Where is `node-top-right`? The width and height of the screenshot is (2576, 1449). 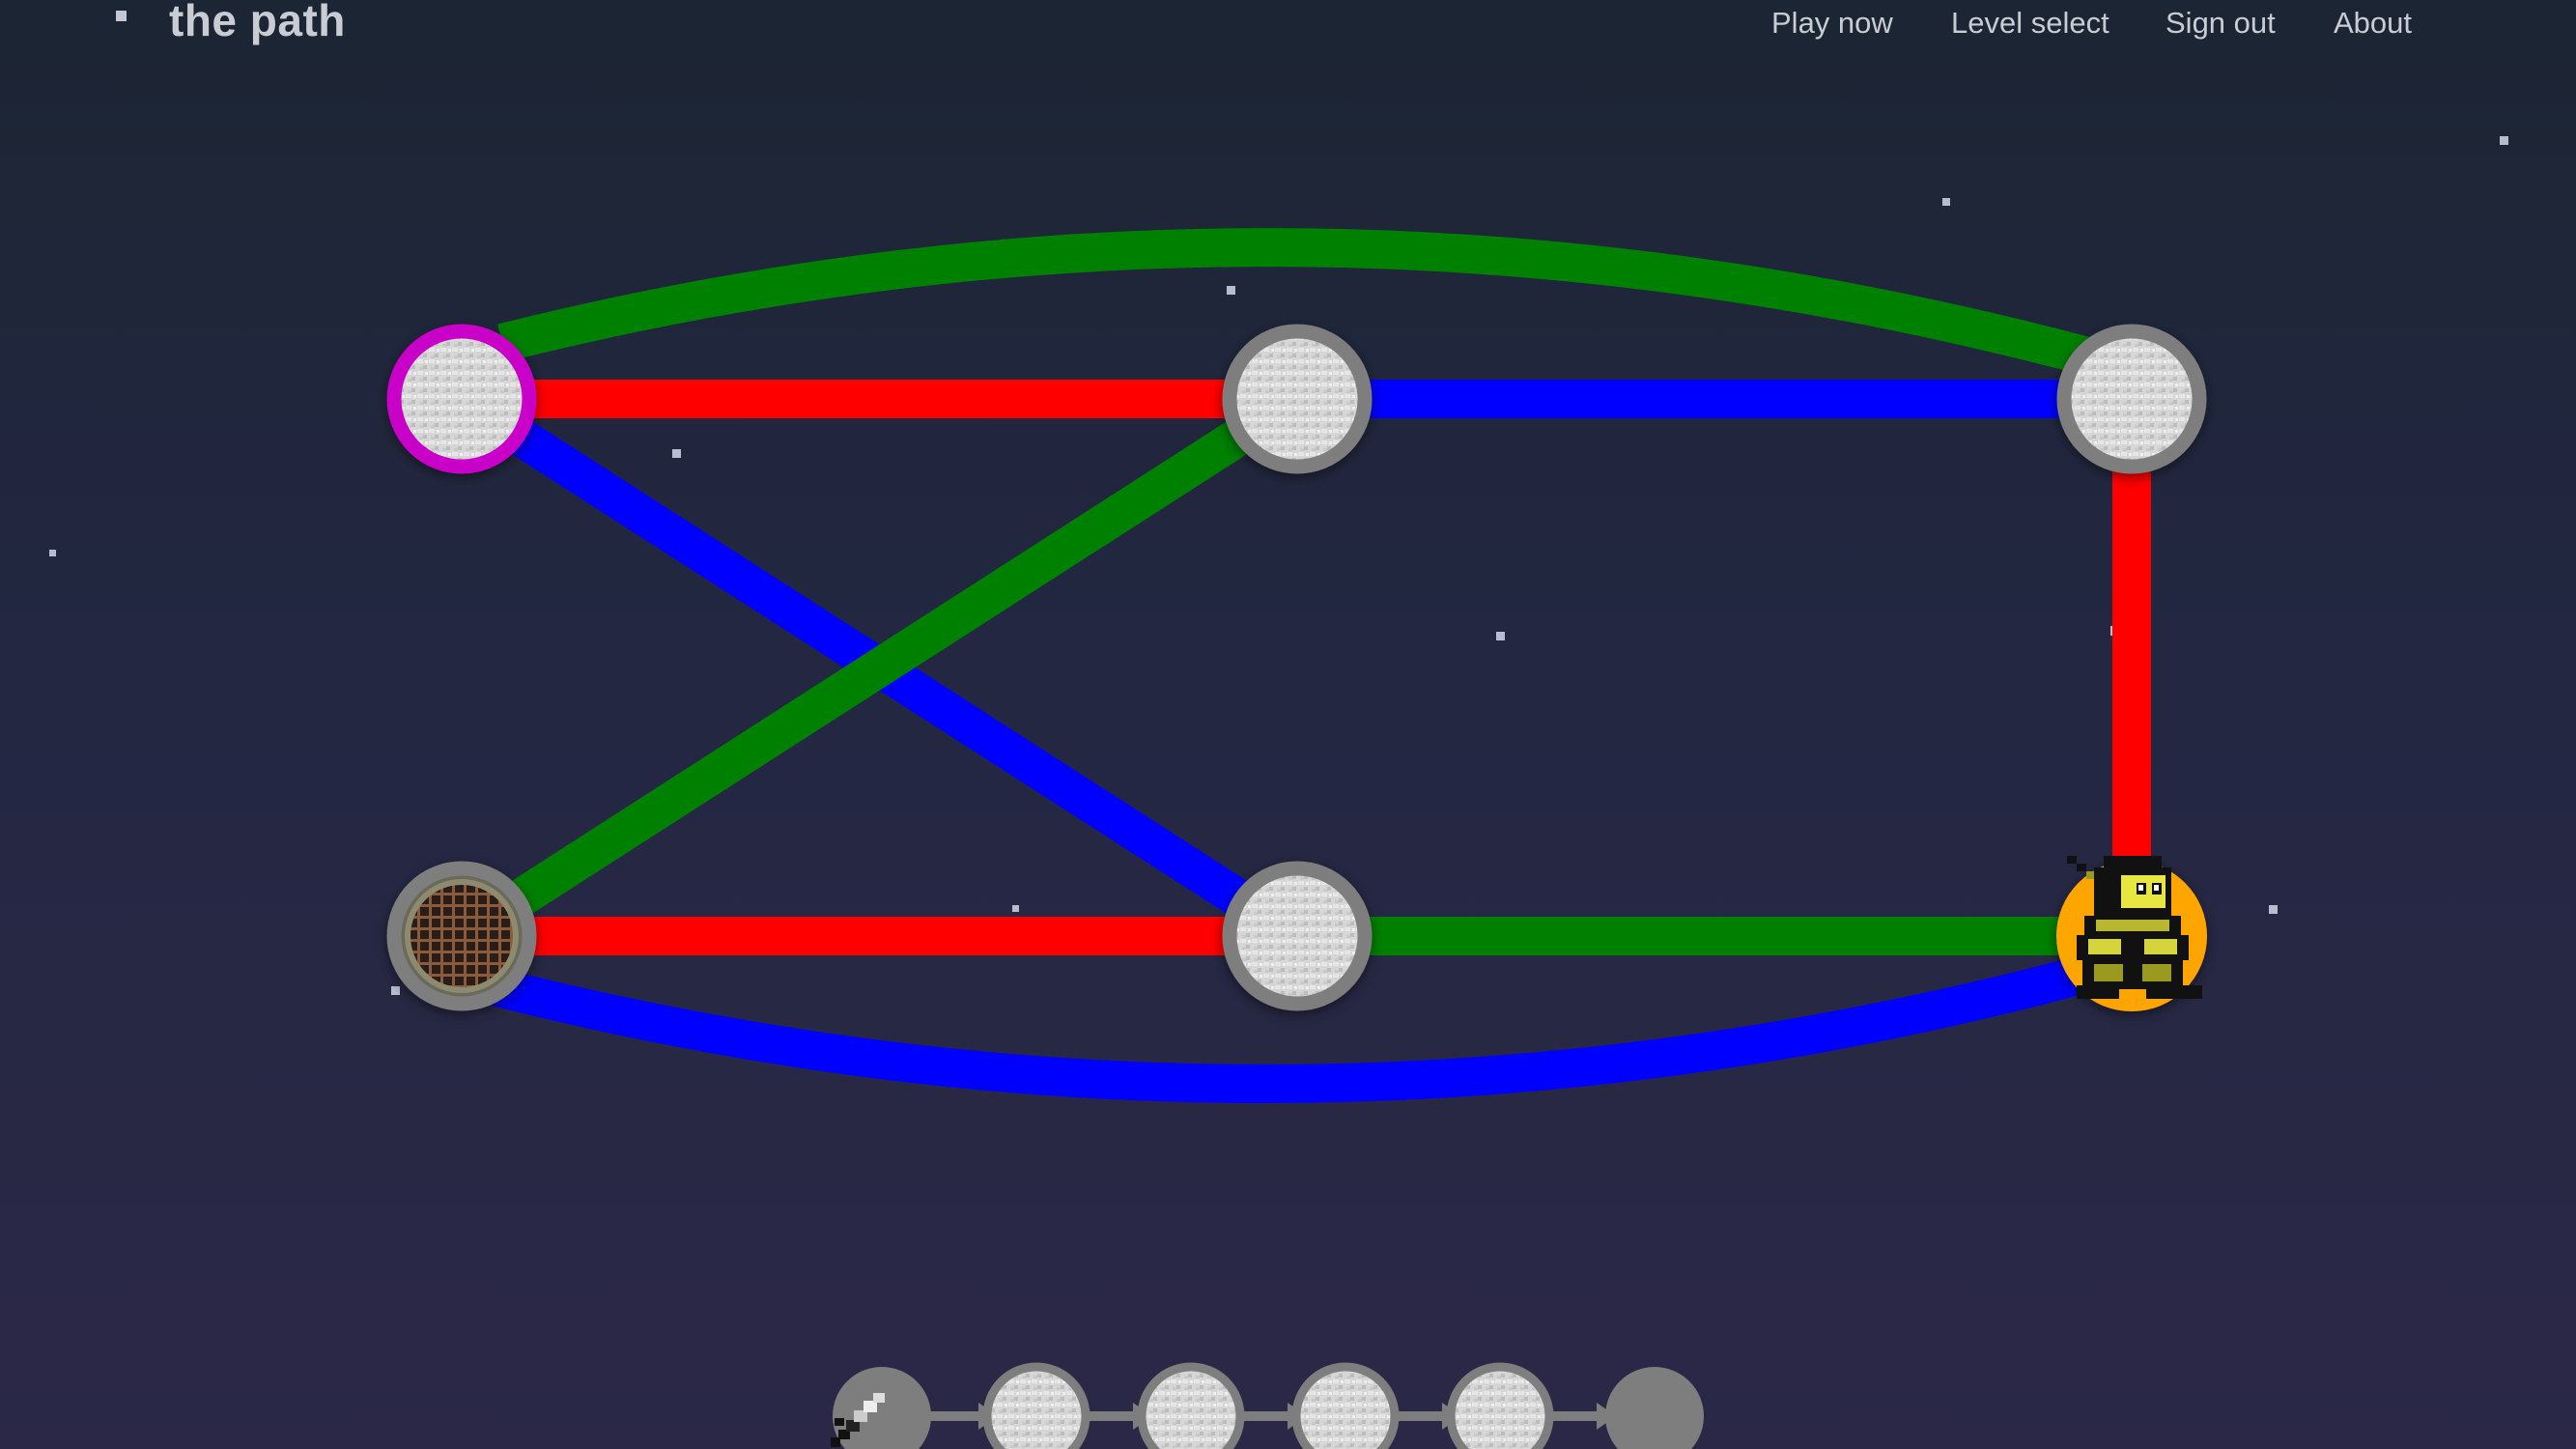
node-top-right is located at coordinates (2131, 399).